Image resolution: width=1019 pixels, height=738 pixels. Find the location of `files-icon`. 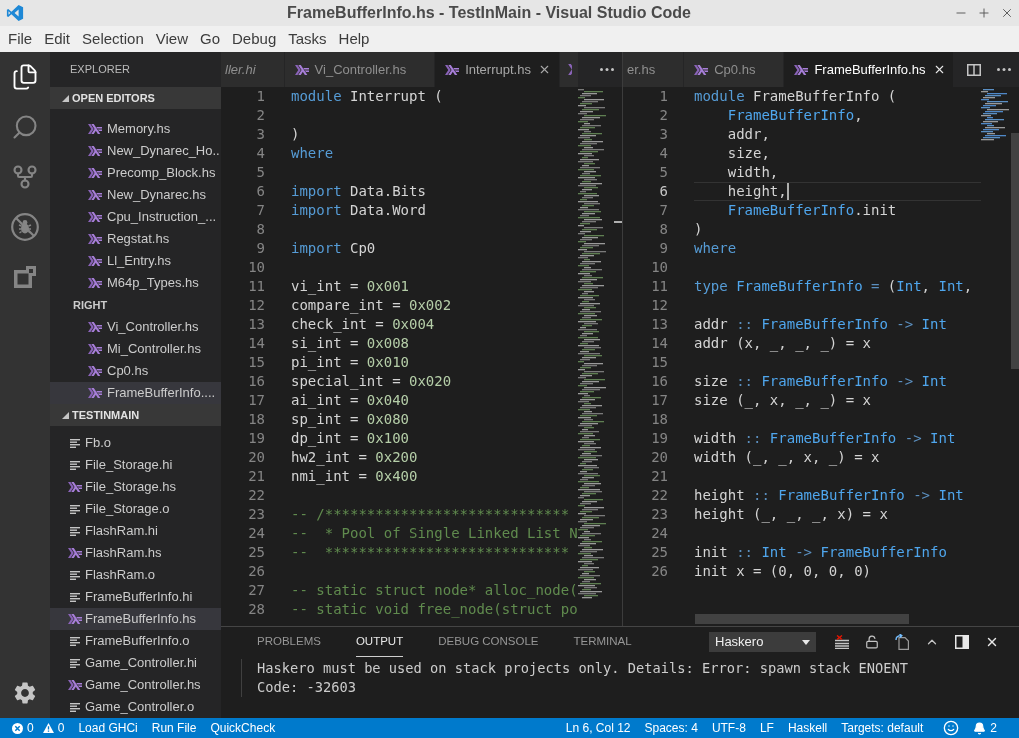

files-icon is located at coordinates (25, 77).